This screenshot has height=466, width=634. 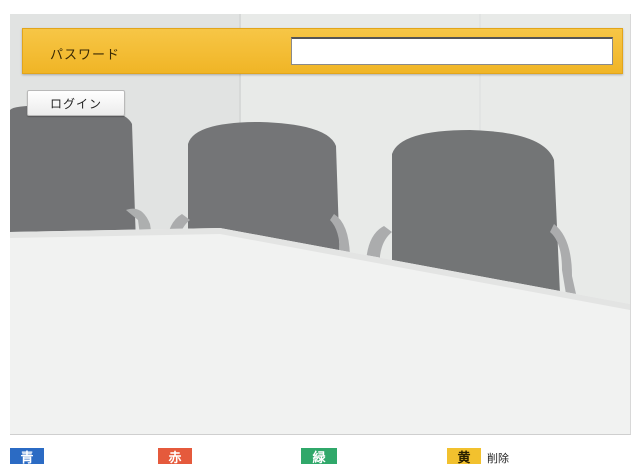 I want to click on green-key-button: 緑, so click(x=319, y=456).